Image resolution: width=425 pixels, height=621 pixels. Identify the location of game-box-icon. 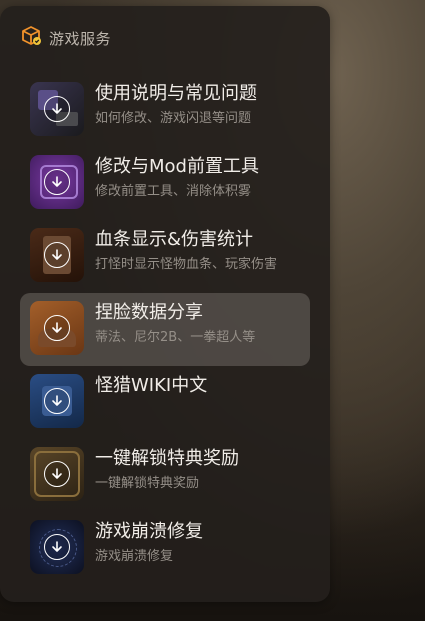
(31, 38).